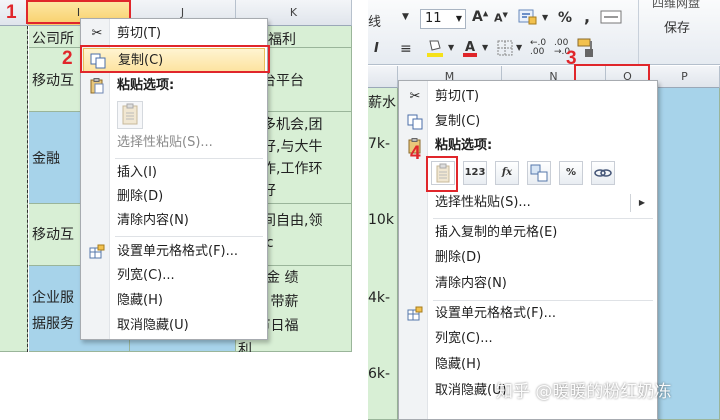 The width and height of the screenshot is (720, 420). What do you see at coordinates (507, 173) in the screenshot?
I see `paste-formulas-button: fx` at bounding box center [507, 173].